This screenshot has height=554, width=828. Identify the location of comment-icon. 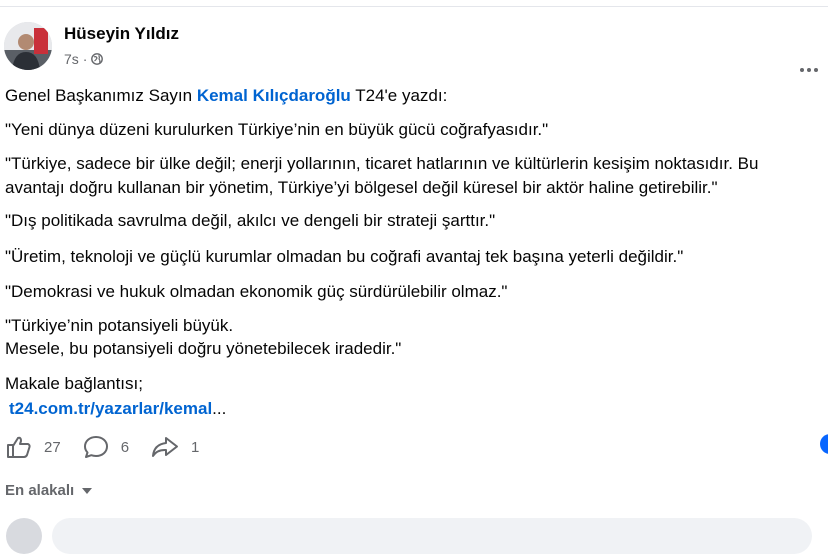
(95, 447).